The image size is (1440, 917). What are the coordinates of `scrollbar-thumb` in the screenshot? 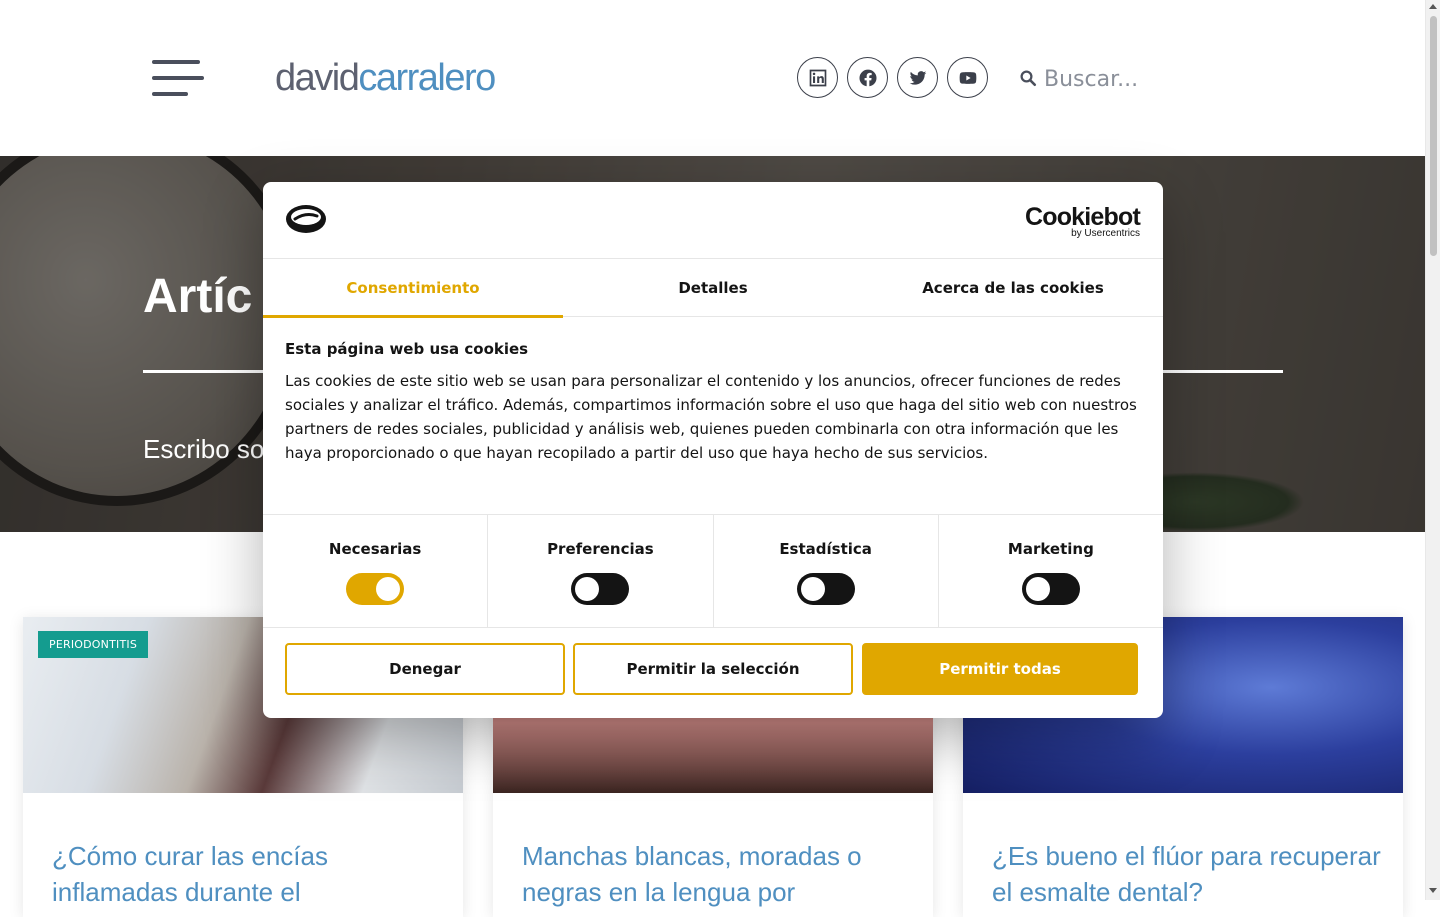 It's located at (1433, 136).